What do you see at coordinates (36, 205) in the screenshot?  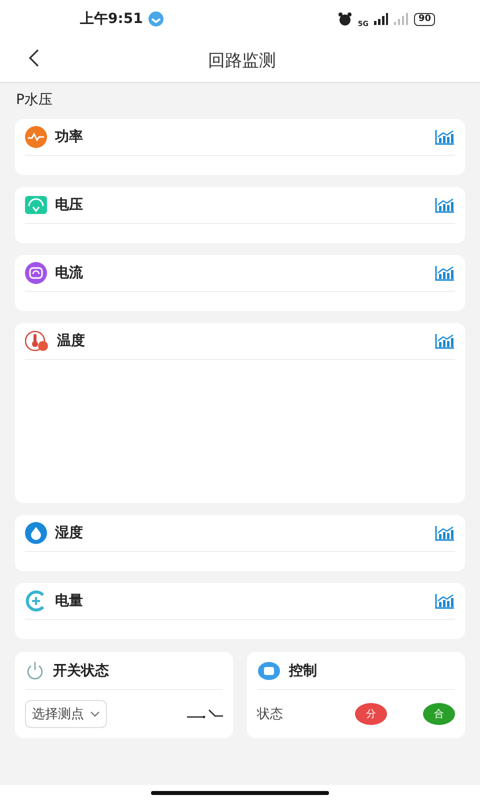 I see `gauge-icon` at bounding box center [36, 205].